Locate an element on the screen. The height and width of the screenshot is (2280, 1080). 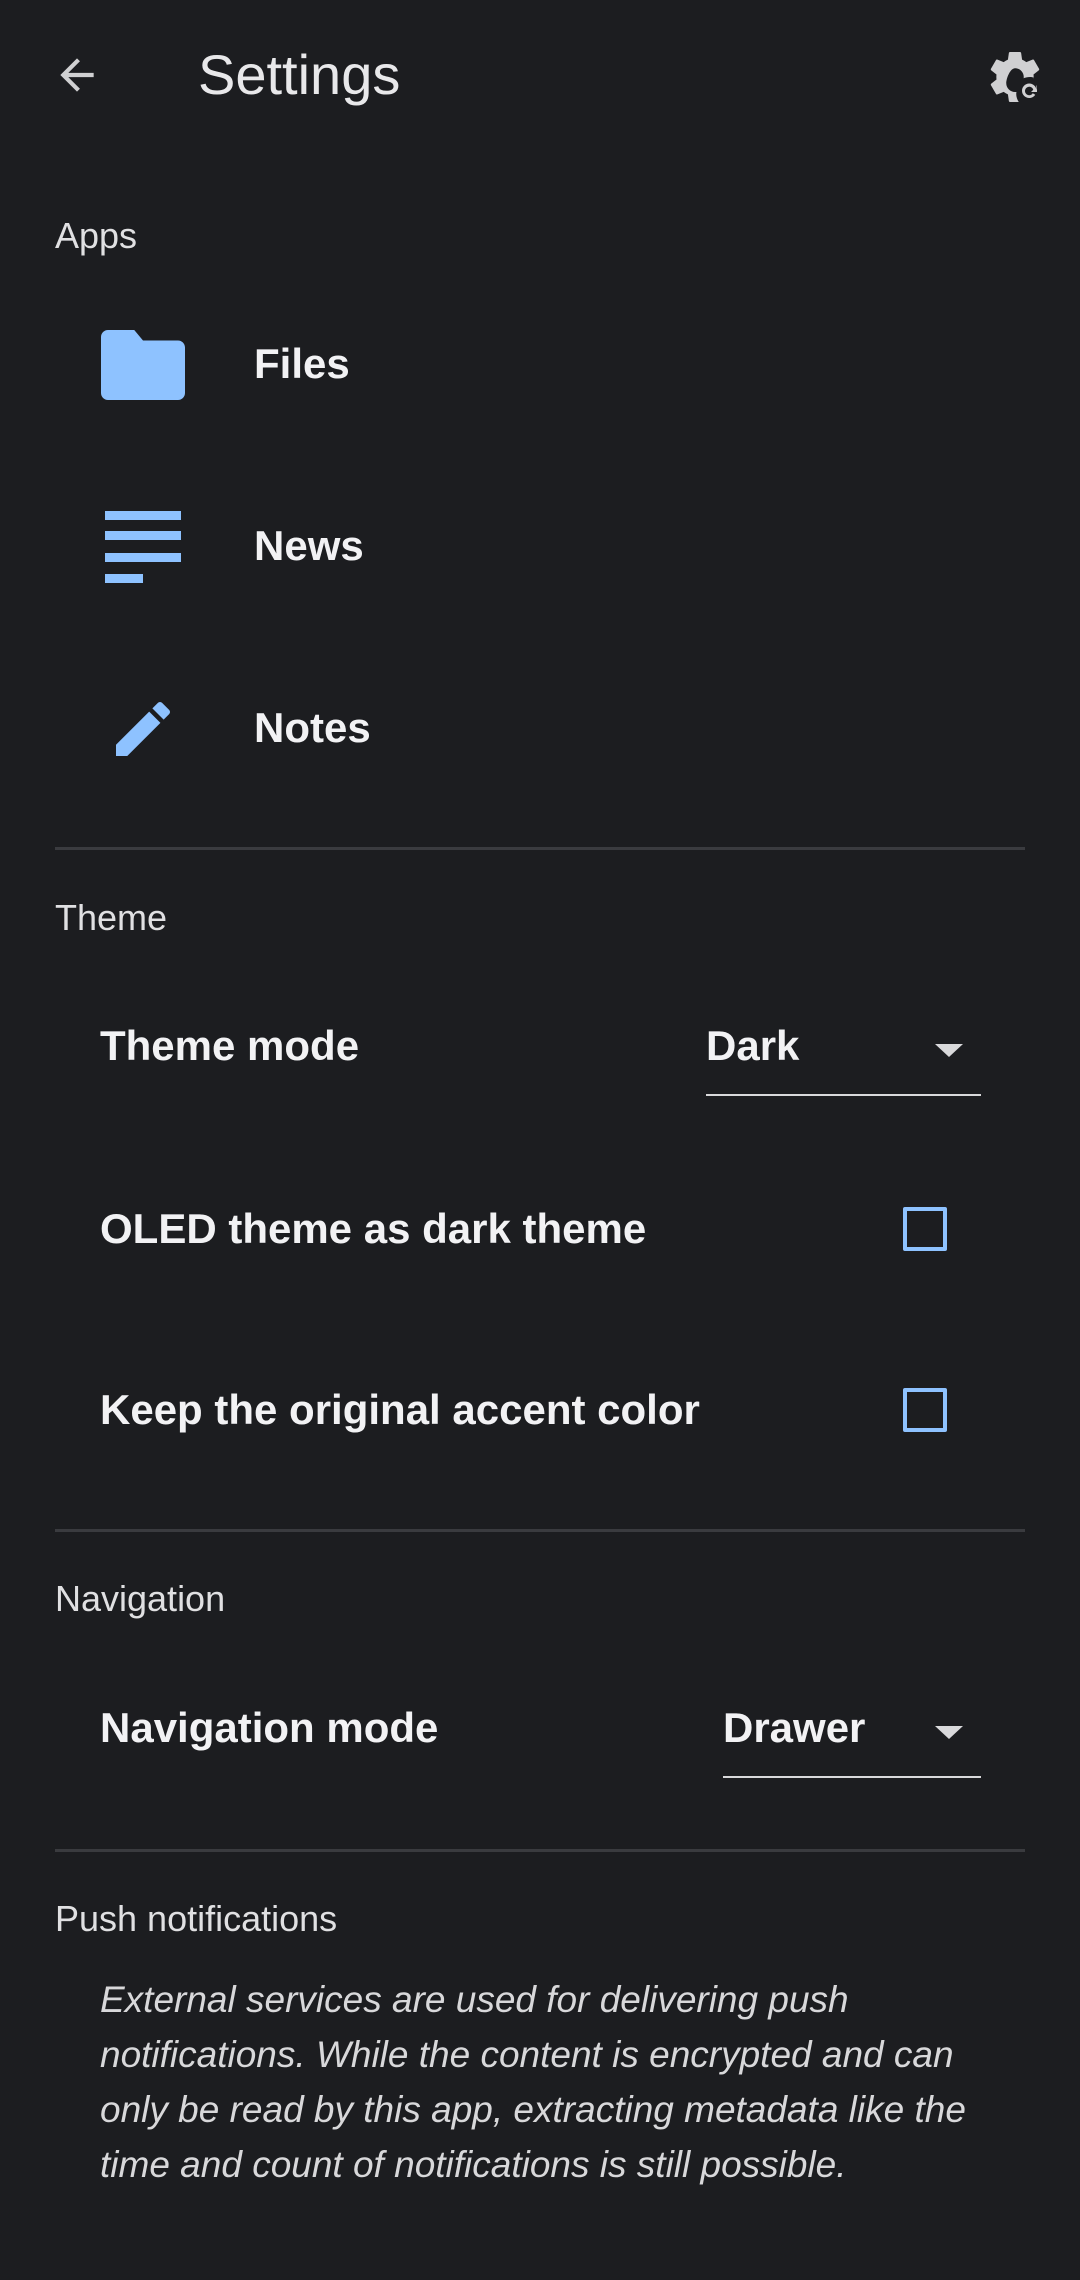
accent-color-row: Keep the original accent color is located at coordinates (540, 1411).